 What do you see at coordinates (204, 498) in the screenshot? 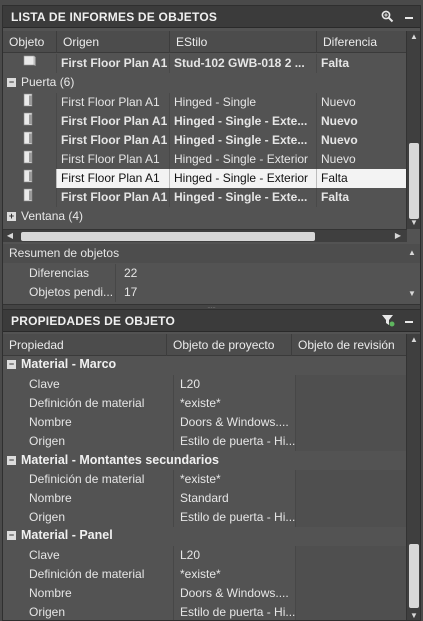
I see `property-row: Nombre Standard` at bounding box center [204, 498].